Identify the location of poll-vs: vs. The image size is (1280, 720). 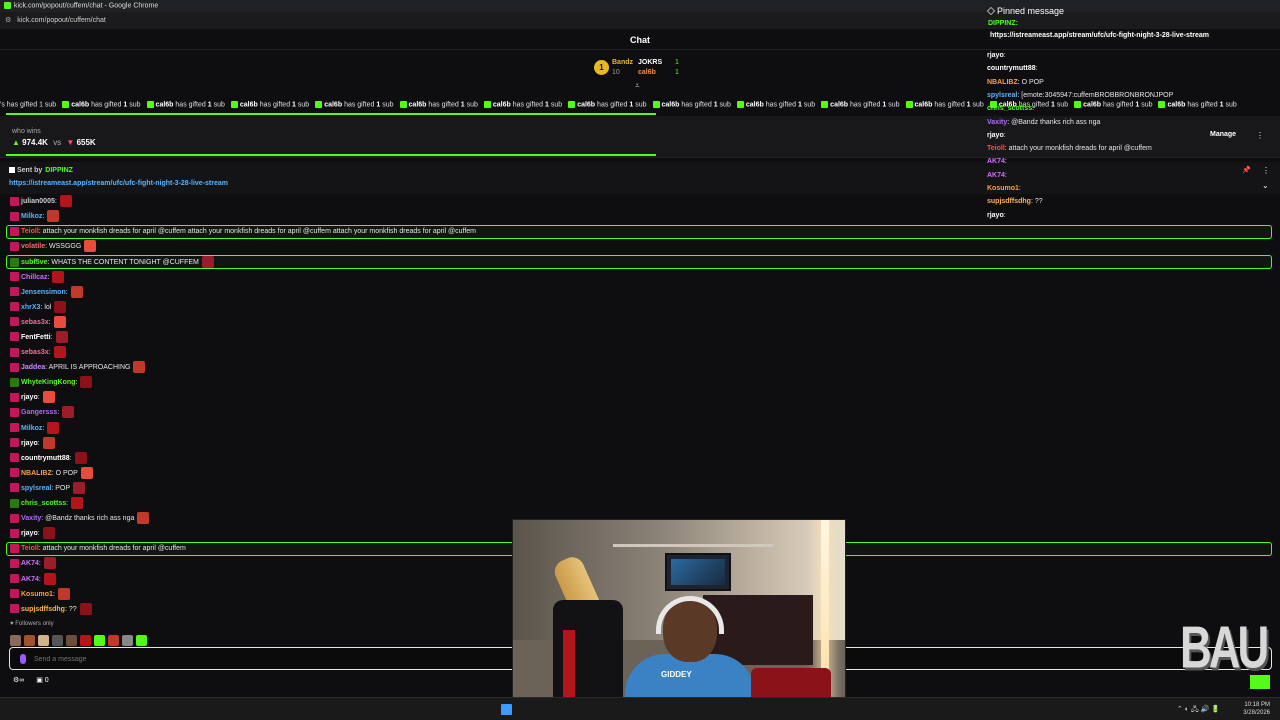
(57, 142).